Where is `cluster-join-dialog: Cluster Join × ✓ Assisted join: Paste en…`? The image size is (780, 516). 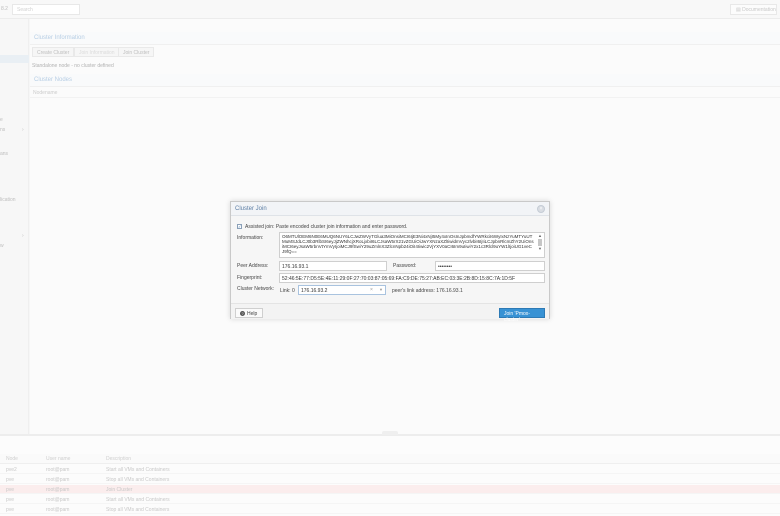
cluster-join-dialog: Cluster Join × ✓ Assisted join: Paste en… is located at coordinates (390, 262).